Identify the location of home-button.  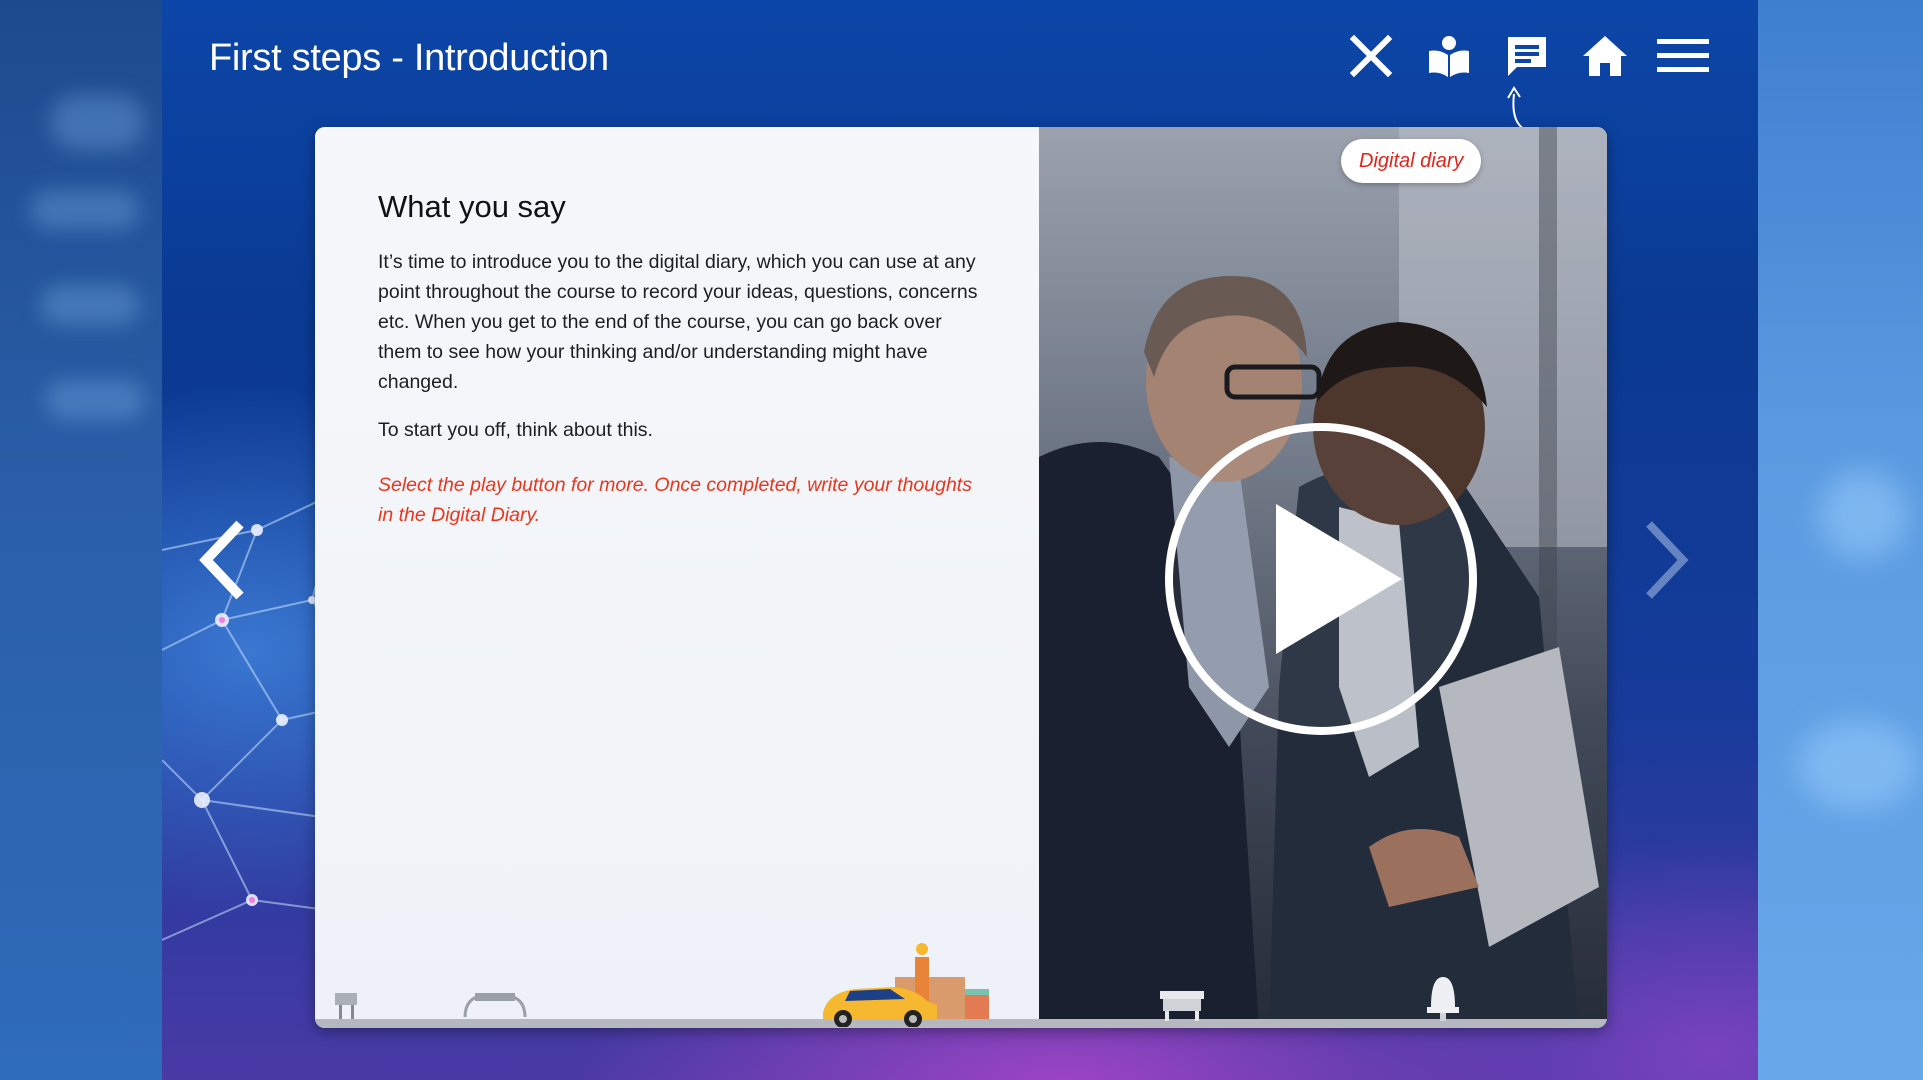
(1605, 56).